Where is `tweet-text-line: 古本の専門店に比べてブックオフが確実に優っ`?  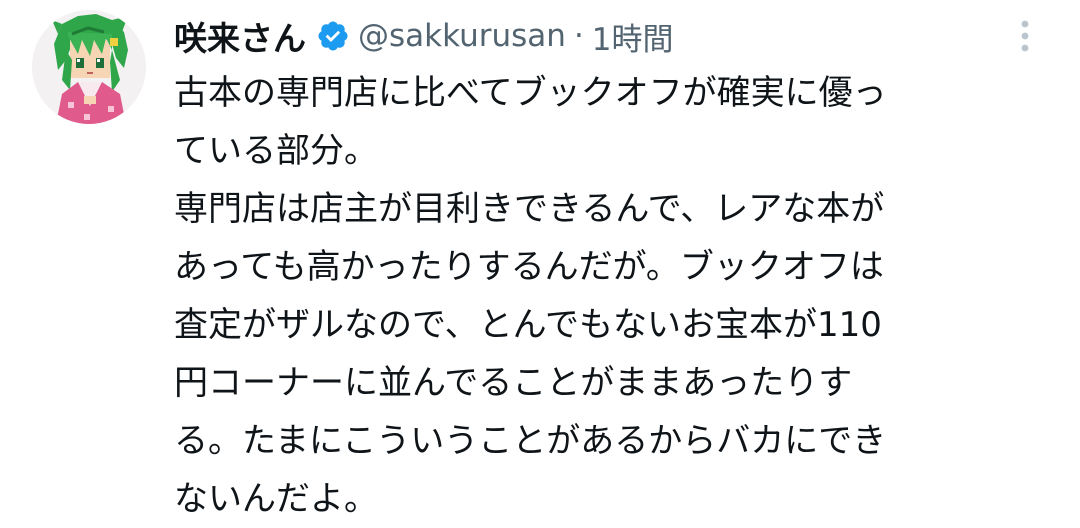
tweet-text-line: 古本の専門店に比べてブックオフが確実に優っ is located at coordinates (530, 93).